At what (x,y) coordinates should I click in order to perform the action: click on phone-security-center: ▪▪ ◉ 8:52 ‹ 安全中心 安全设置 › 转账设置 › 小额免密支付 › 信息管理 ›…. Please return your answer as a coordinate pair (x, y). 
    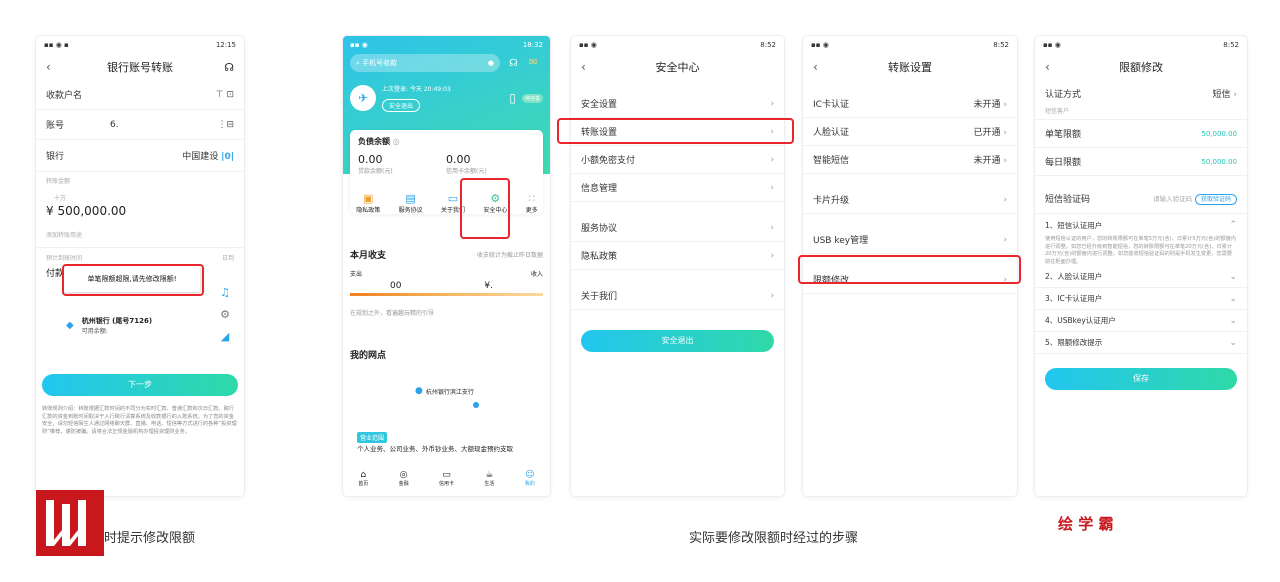
    Looking at the image, I should click on (677, 266).